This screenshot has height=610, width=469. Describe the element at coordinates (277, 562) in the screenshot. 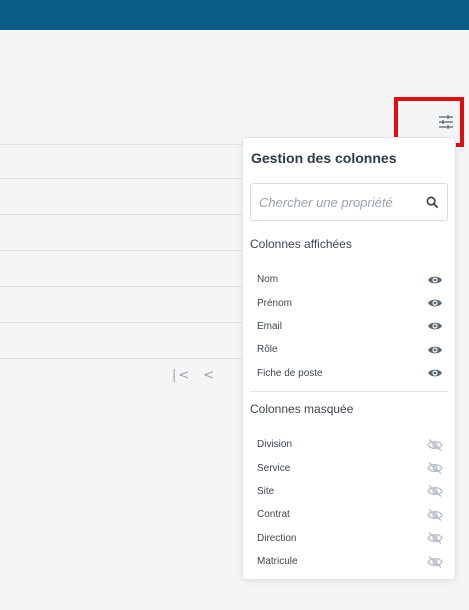

I see `column-label: Matricule` at that location.